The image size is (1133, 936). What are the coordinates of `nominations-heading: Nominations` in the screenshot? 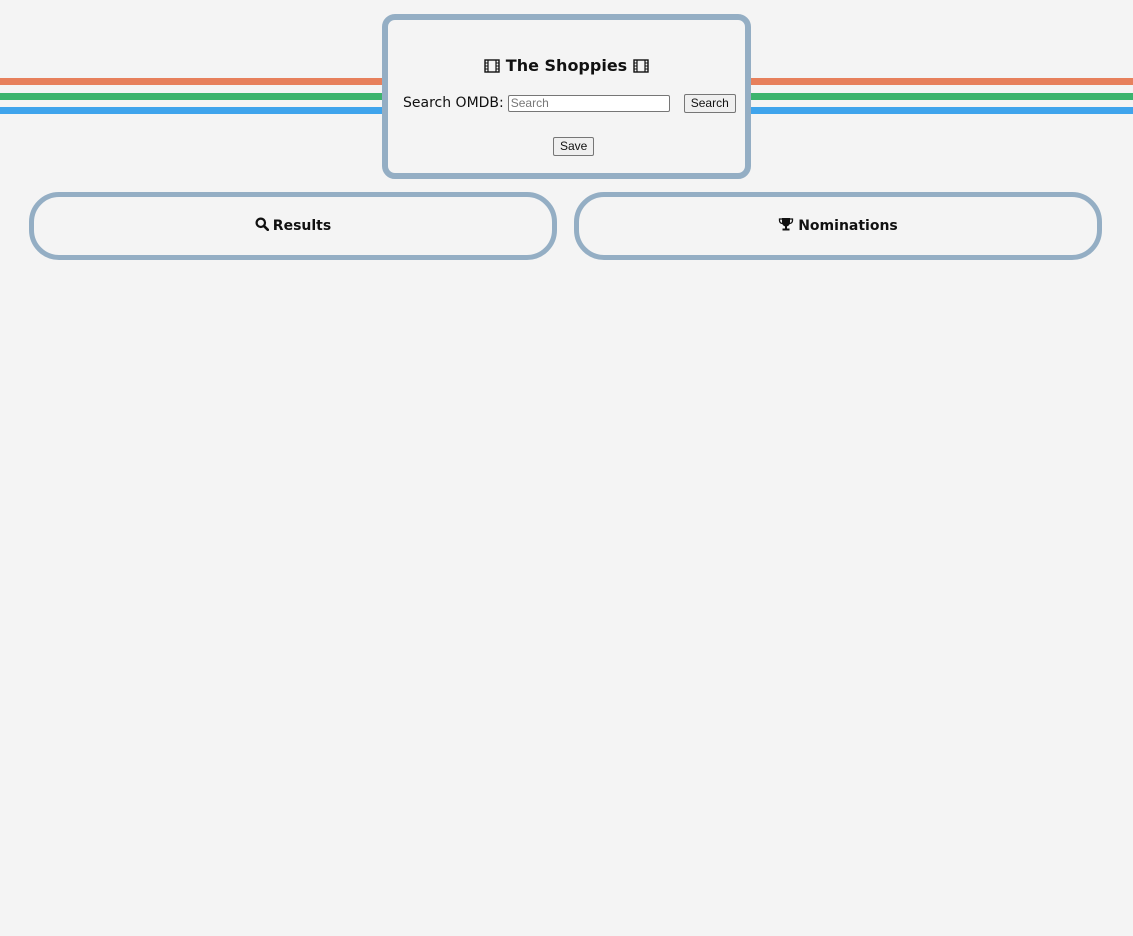 It's located at (838, 226).